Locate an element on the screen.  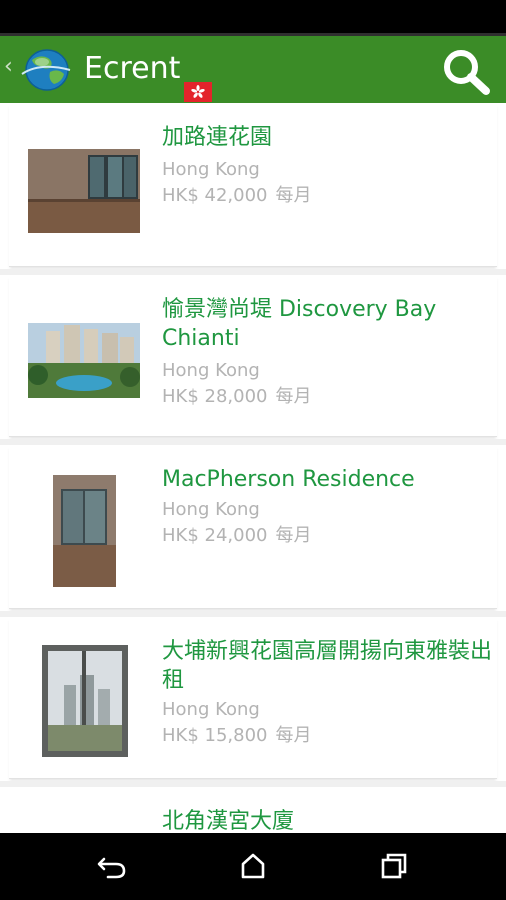
listing-price: HK$ 42,000 每月 is located at coordinates (237, 196).